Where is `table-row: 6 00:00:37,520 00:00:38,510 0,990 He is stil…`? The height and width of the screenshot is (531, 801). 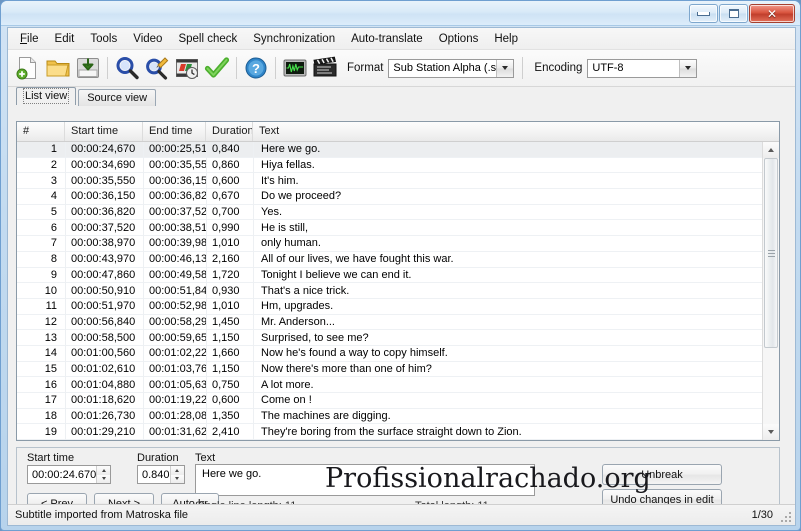
table-row: 6 00:00:37,520 00:00:38,510 0,990 He is stil… is located at coordinates (398, 228).